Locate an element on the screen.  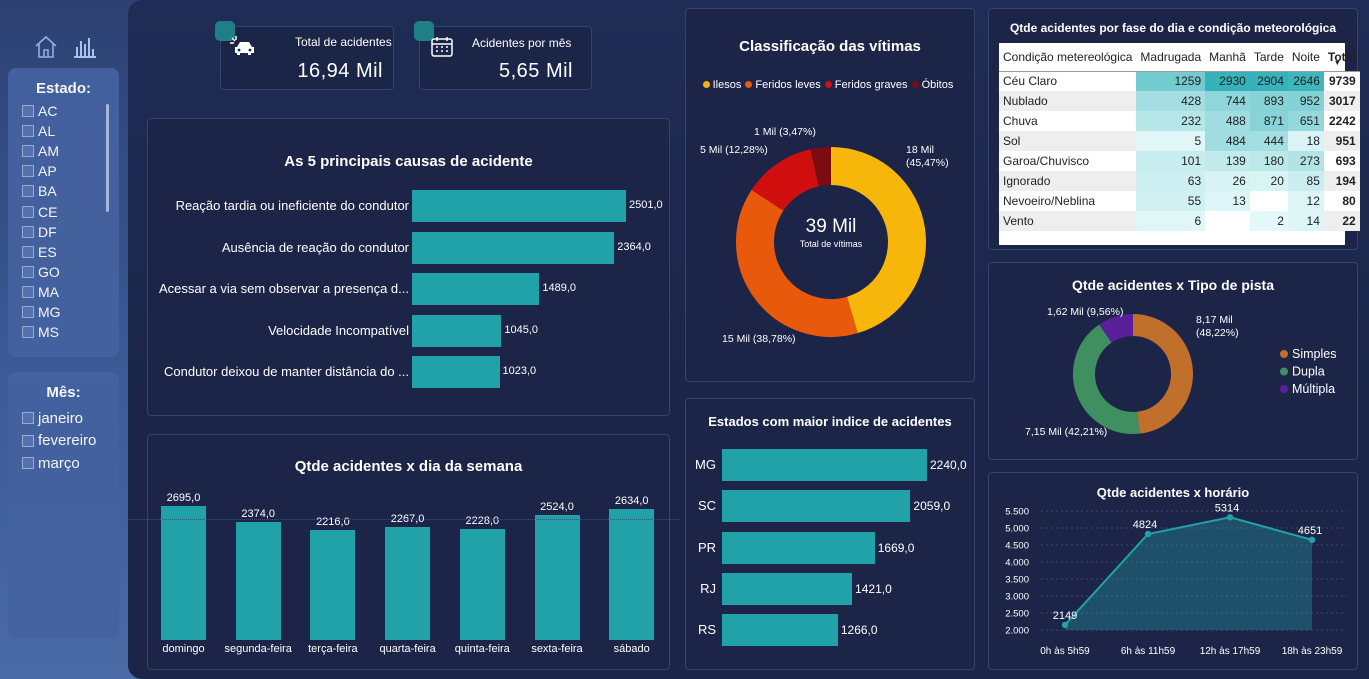
table-cell: 2904 is located at coordinates (1268, 81).